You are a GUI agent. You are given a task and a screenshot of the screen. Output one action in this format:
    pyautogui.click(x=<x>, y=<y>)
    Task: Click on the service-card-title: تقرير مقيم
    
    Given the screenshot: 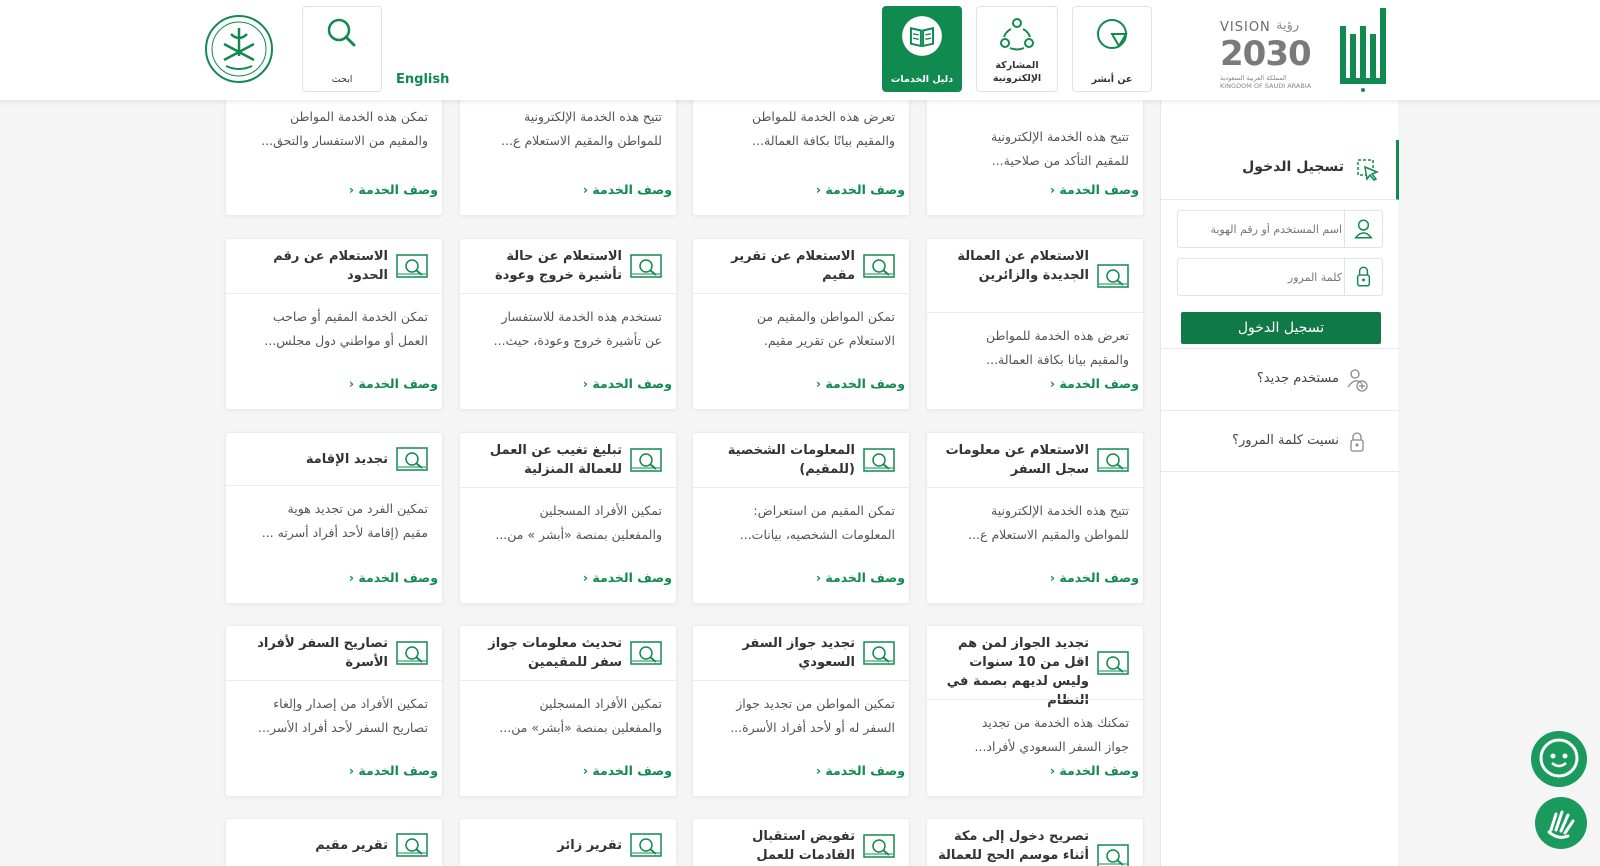 What is the action you would take?
    pyautogui.click(x=351, y=845)
    